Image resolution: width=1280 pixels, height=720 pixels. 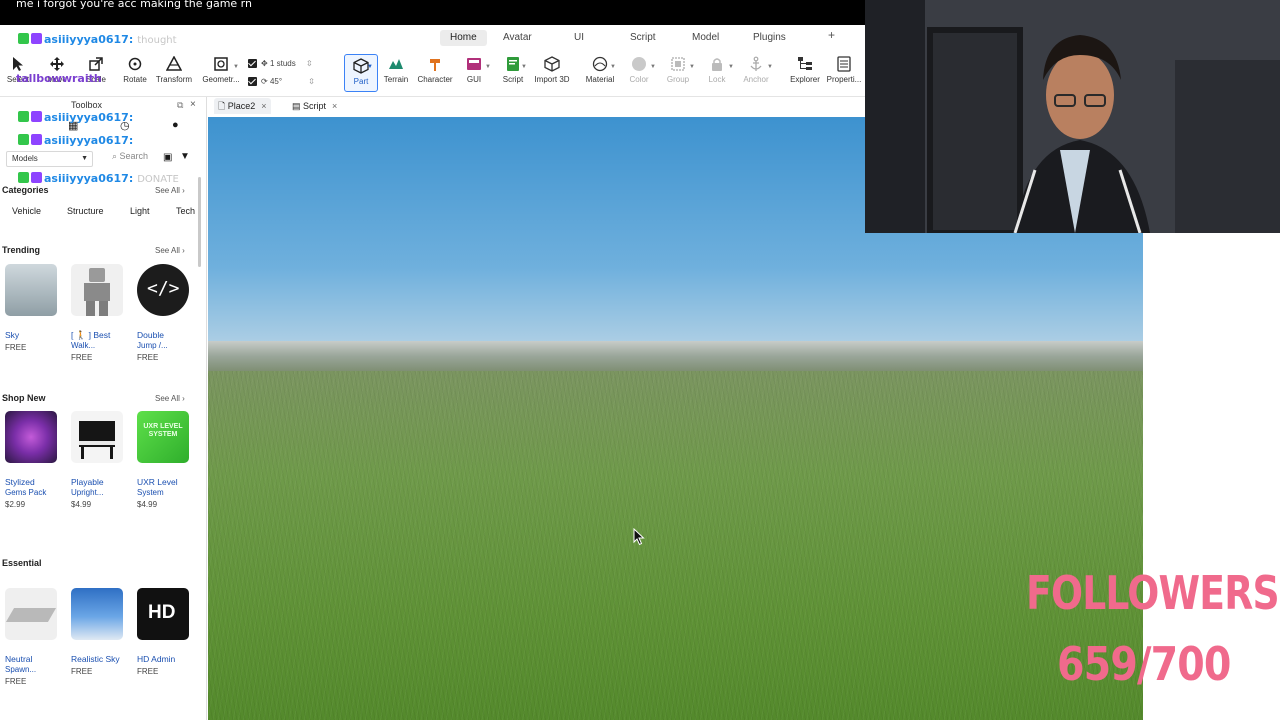 What do you see at coordinates (1072, 116) in the screenshot?
I see `streamer-image` at bounding box center [1072, 116].